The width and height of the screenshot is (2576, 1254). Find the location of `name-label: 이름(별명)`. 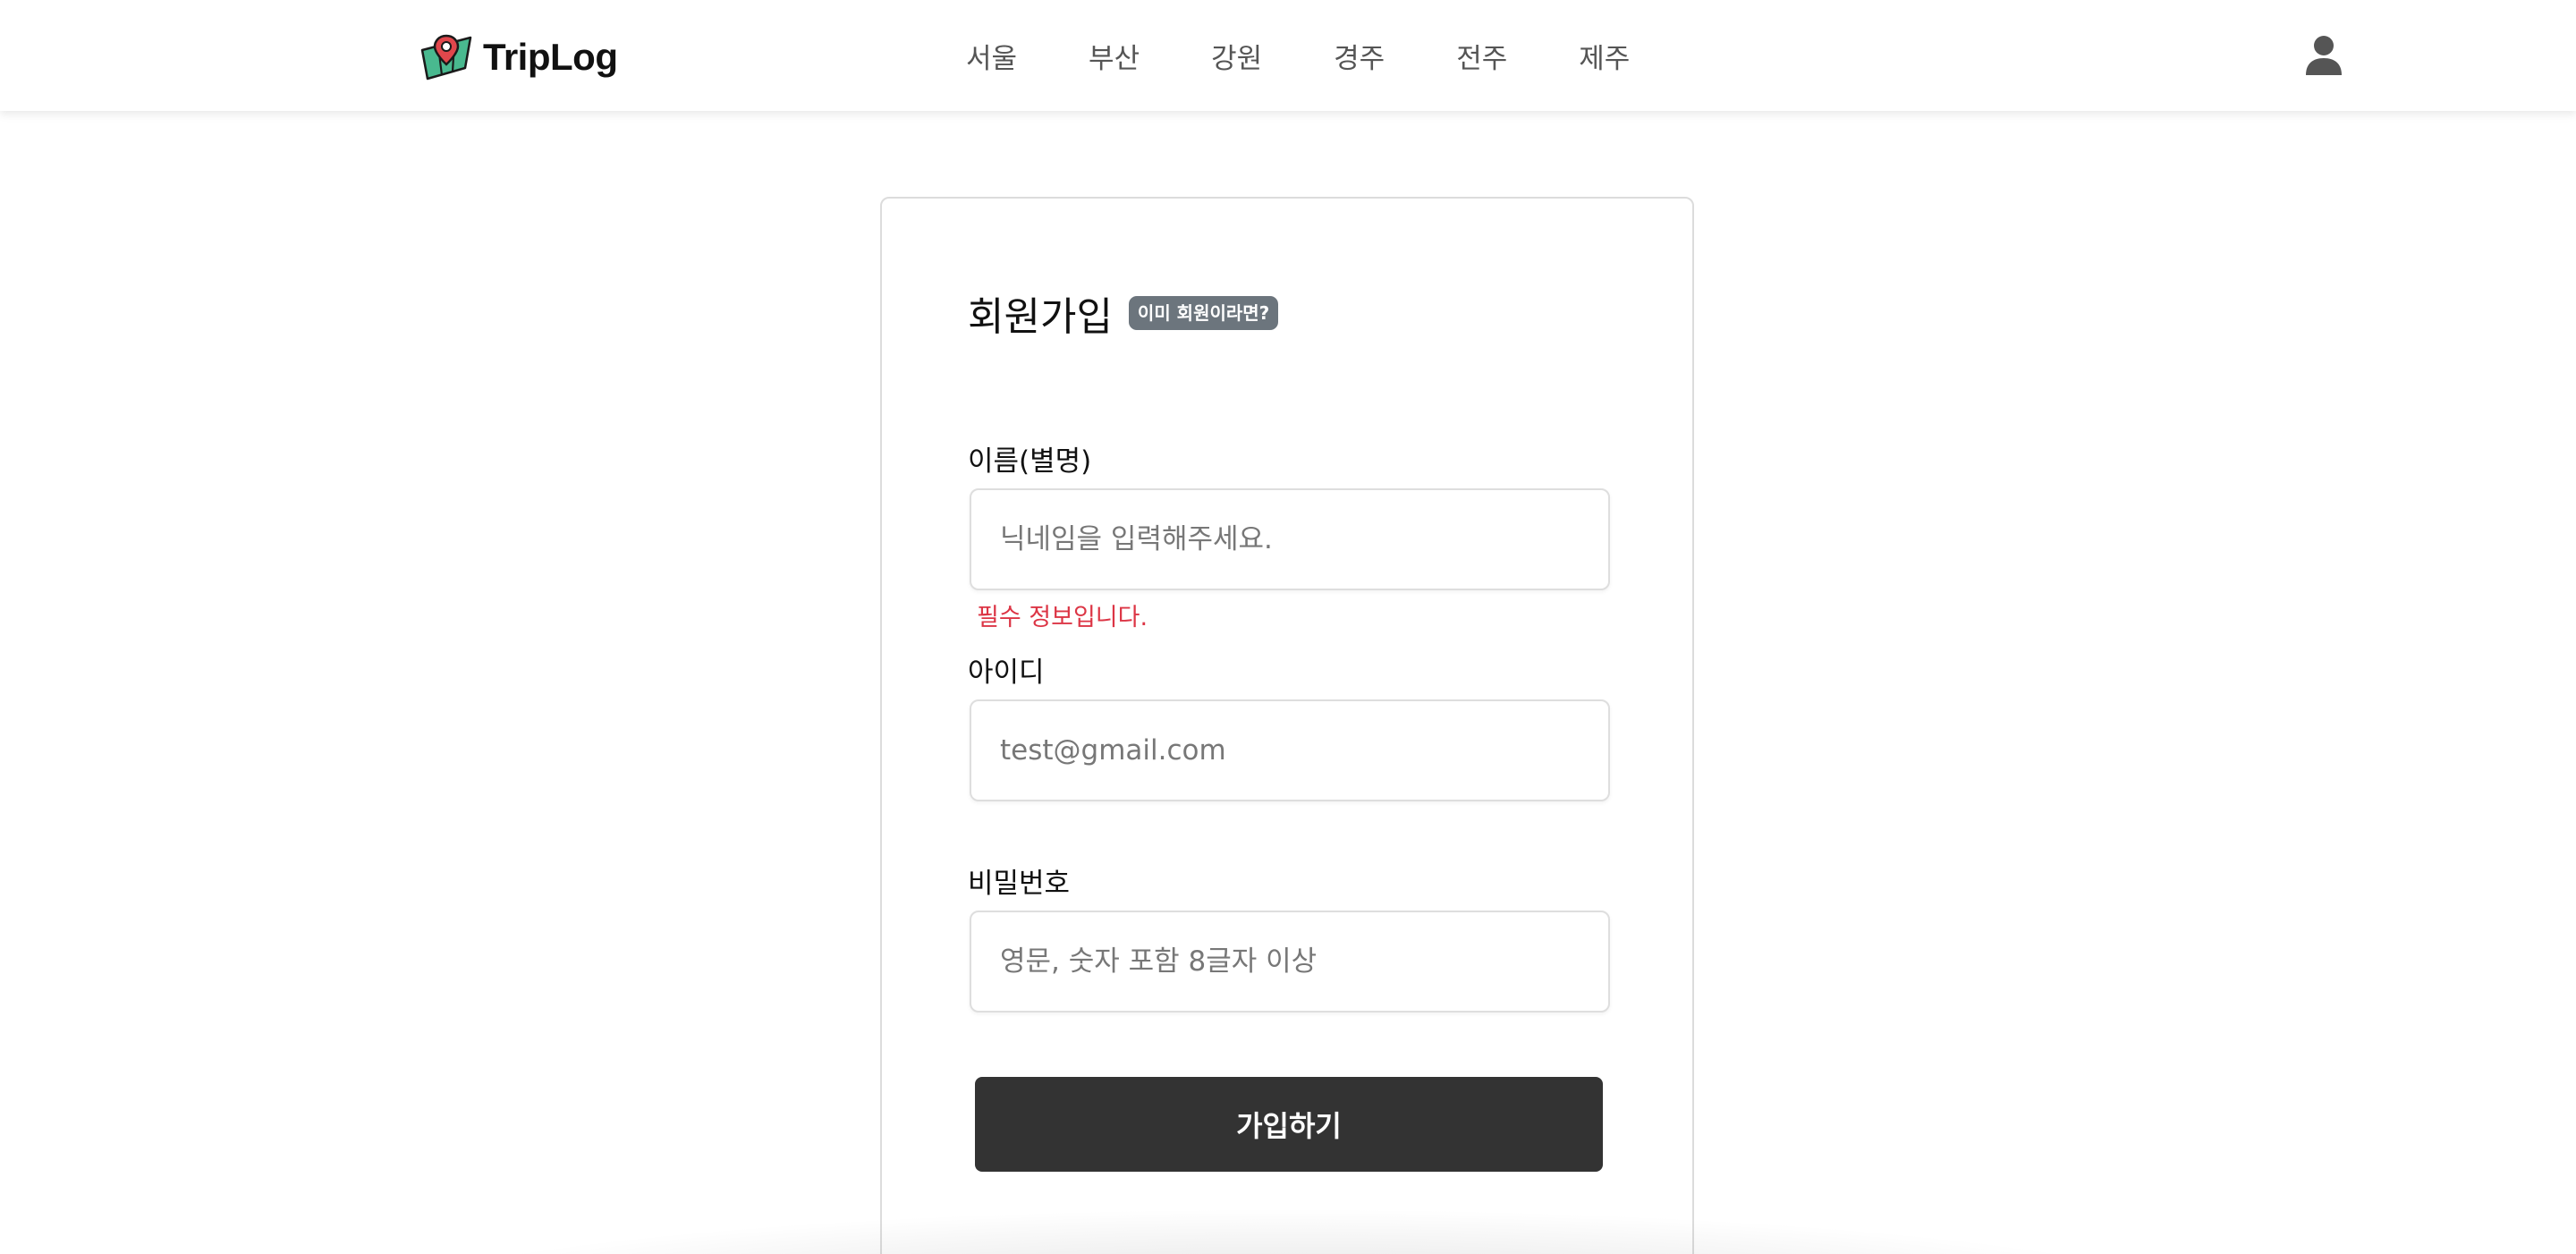

name-label: 이름(별명) is located at coordinates (1030, 462).